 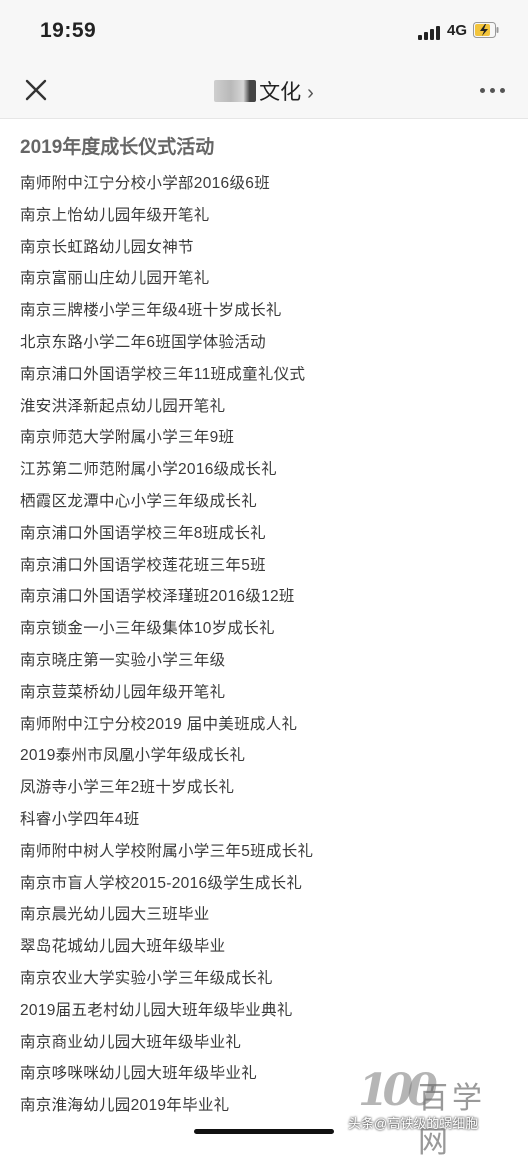 What do you see at coordinates (156, 1010) in the screenshot?
I see `list-item: 2019届五老村幼儿园大班年级毕业典礼` at bounding box center [156, 1010].